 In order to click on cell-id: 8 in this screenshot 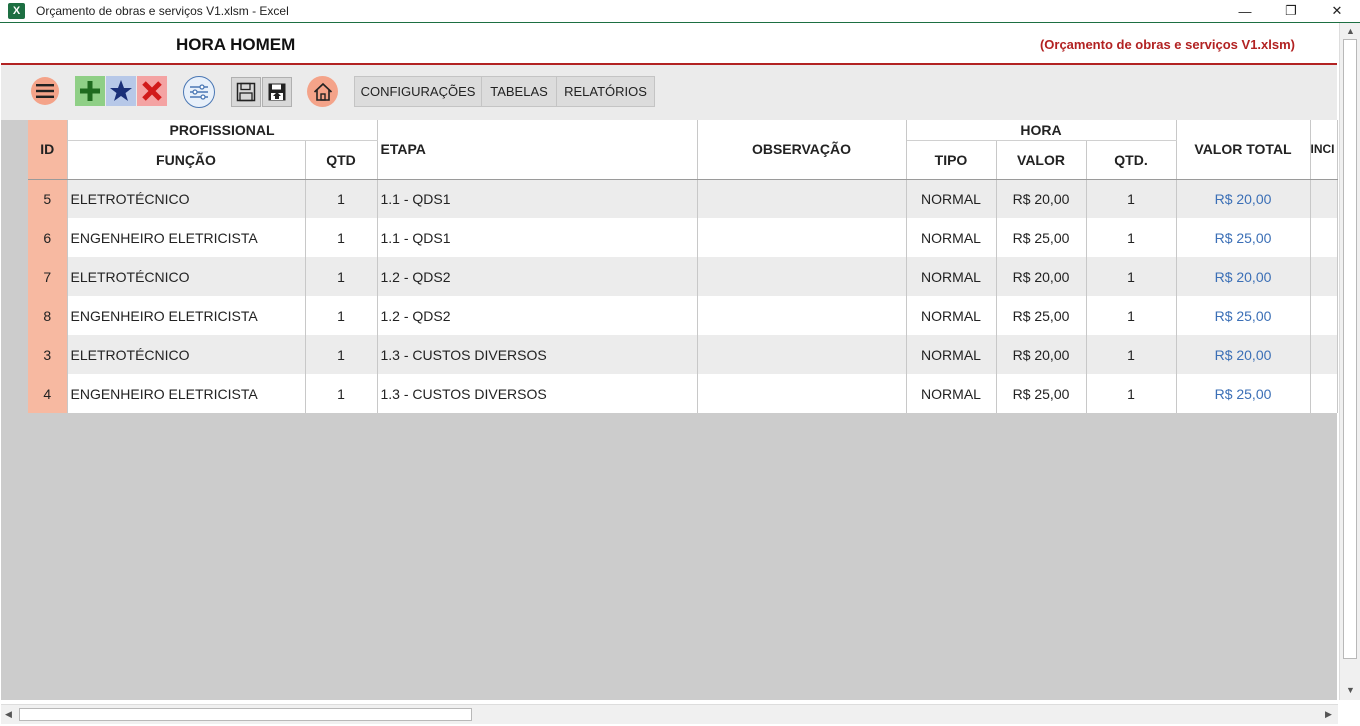, I will do `click(48, 315)`.